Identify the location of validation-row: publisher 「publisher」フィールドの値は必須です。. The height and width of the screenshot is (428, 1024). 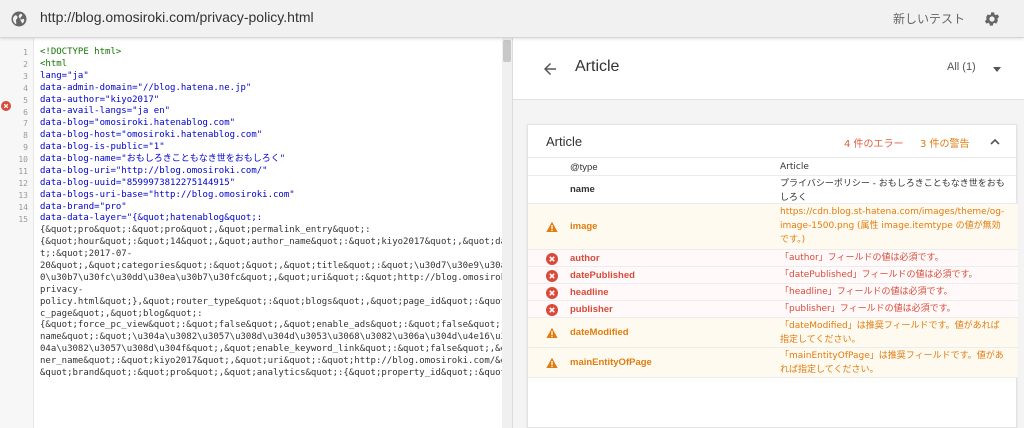
(773, 309).